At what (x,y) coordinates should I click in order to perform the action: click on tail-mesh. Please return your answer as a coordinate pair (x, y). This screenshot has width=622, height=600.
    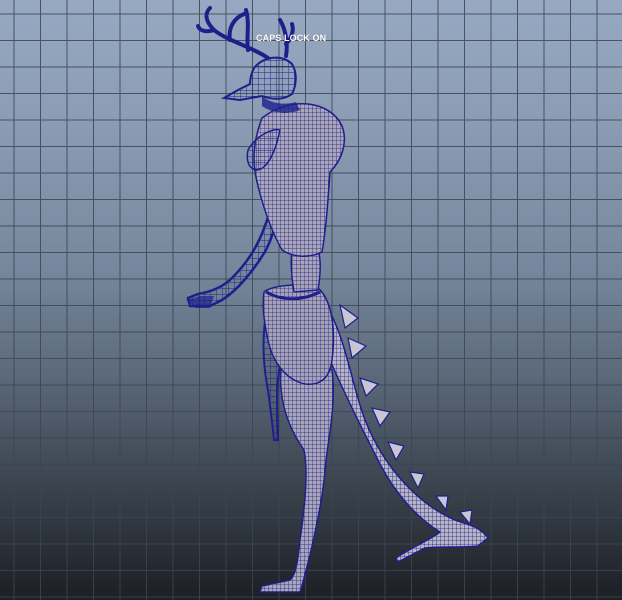
    Looking at the image, I should click on (404, 431).